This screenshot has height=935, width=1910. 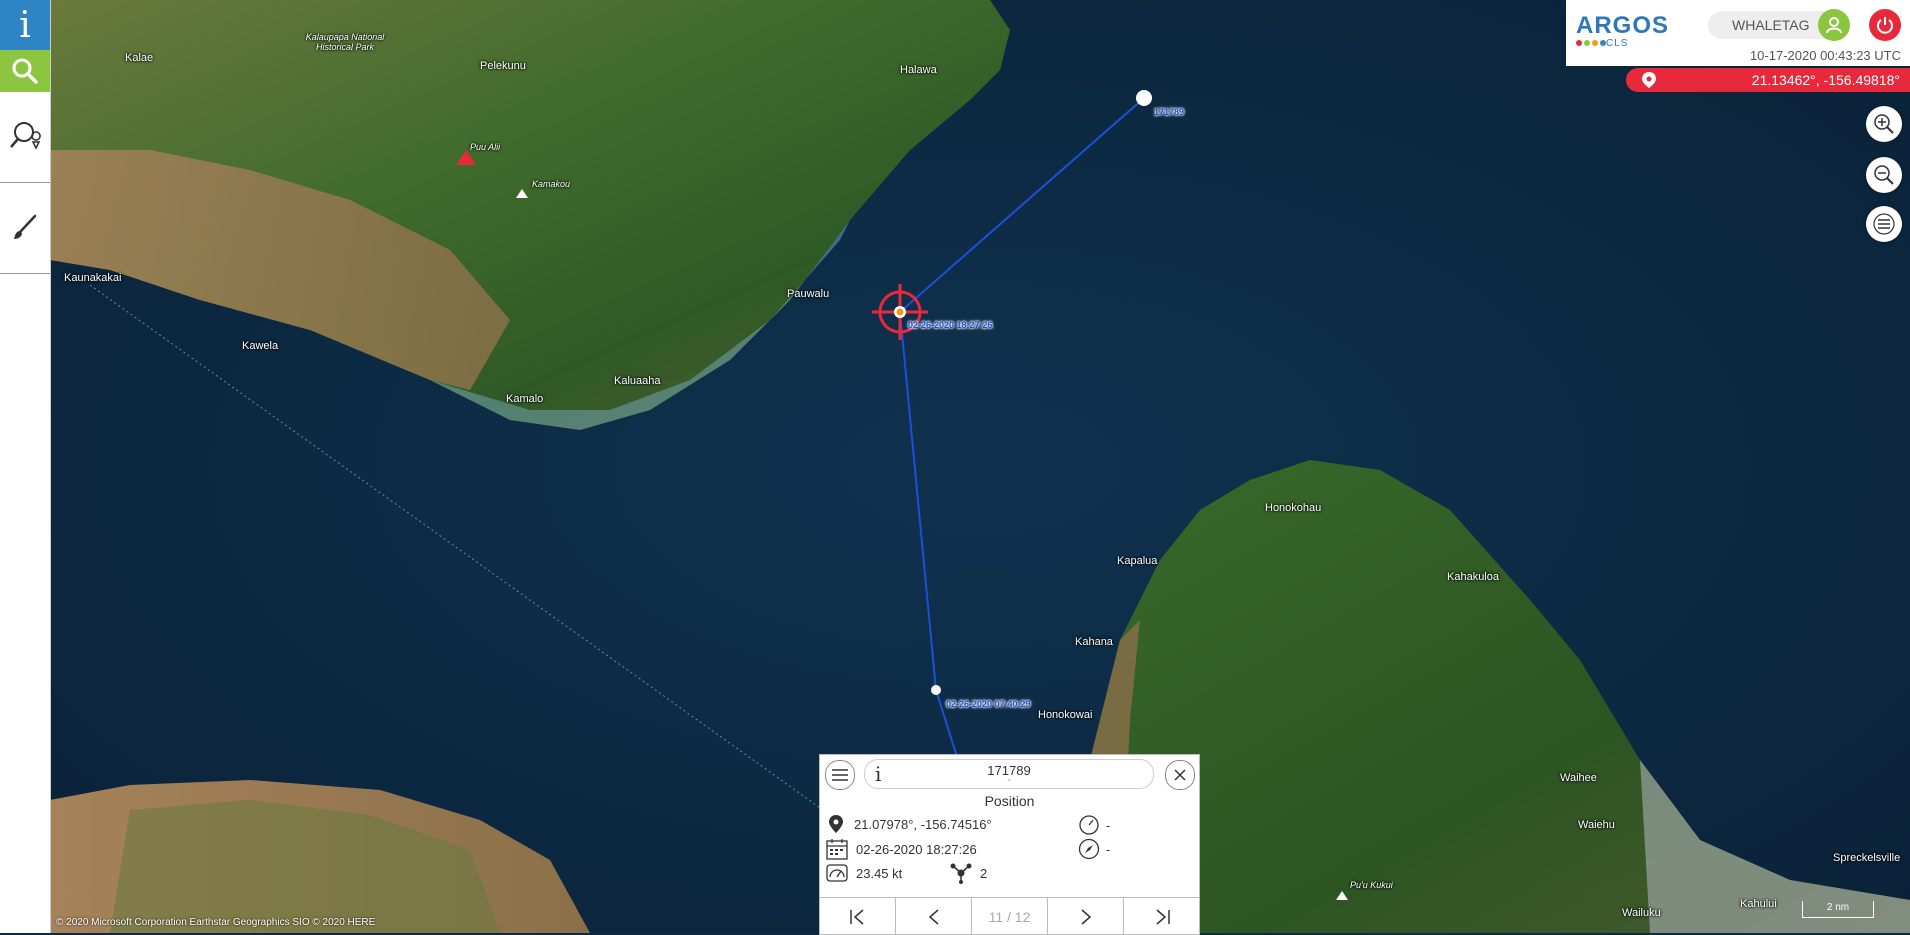 What do you see at coordinates (923, 824) in the screenshot?
I see `position-coords: 21.07978°, -156.74516°` at bounding box center [923, 824].